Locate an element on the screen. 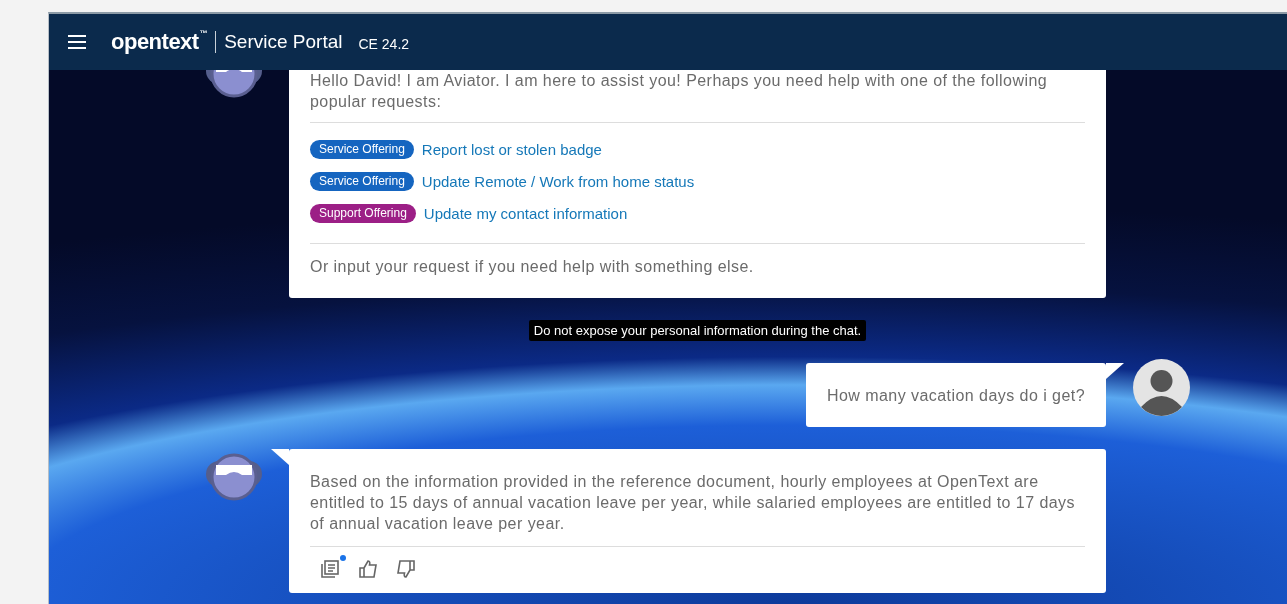 This screenshot has height=604, width=1287. like-button is located at coordinates (368, 569).